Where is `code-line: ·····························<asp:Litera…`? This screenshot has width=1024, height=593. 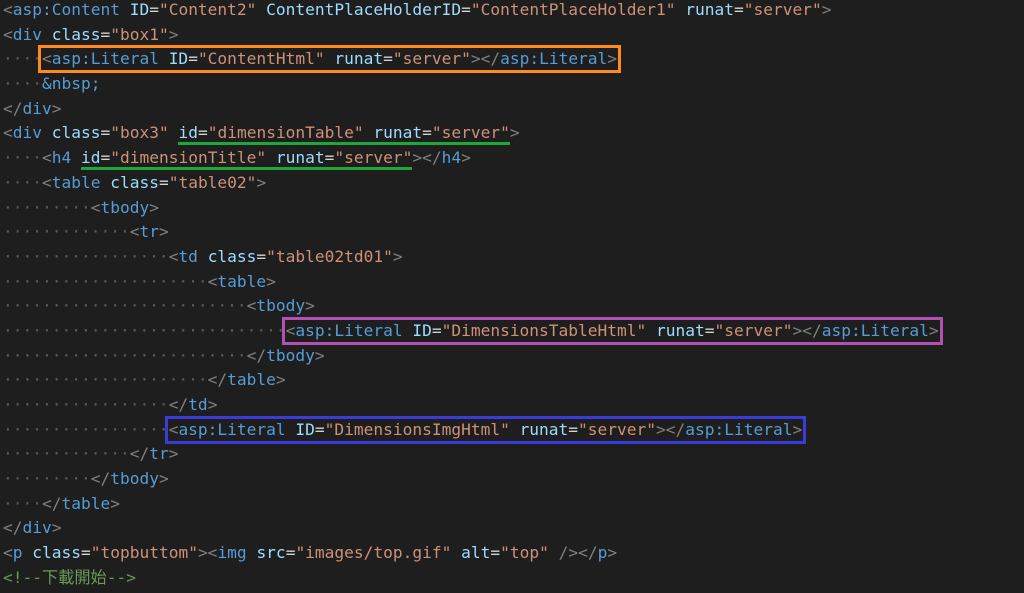
code-line: ·····························<asp:Litera… is located at coordinates (512, 330).